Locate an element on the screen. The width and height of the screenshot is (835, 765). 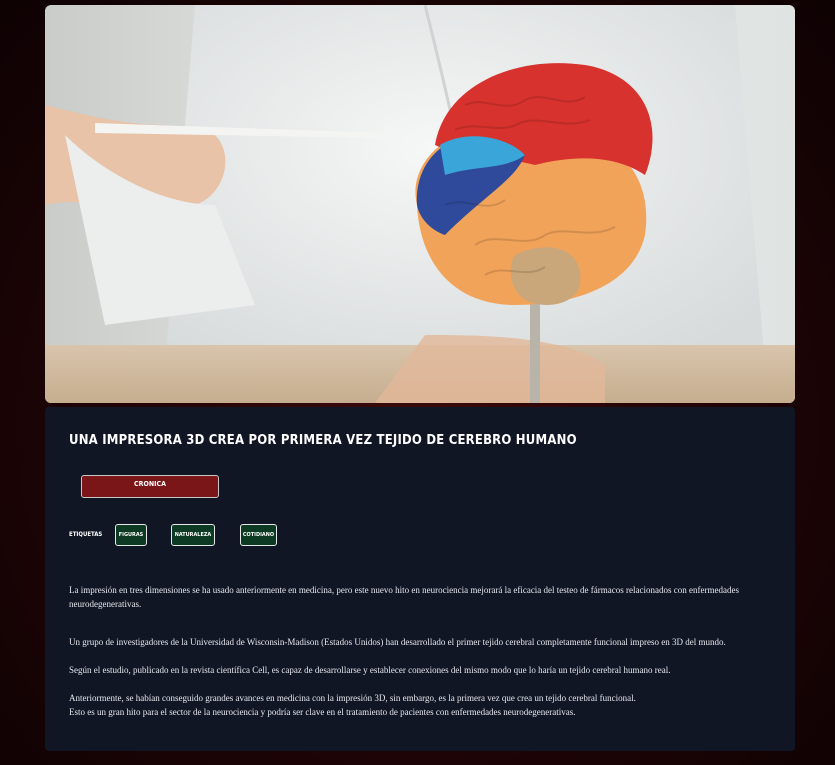
tag-cotidiano: Cotidiano is located at coordinates (258, 535).